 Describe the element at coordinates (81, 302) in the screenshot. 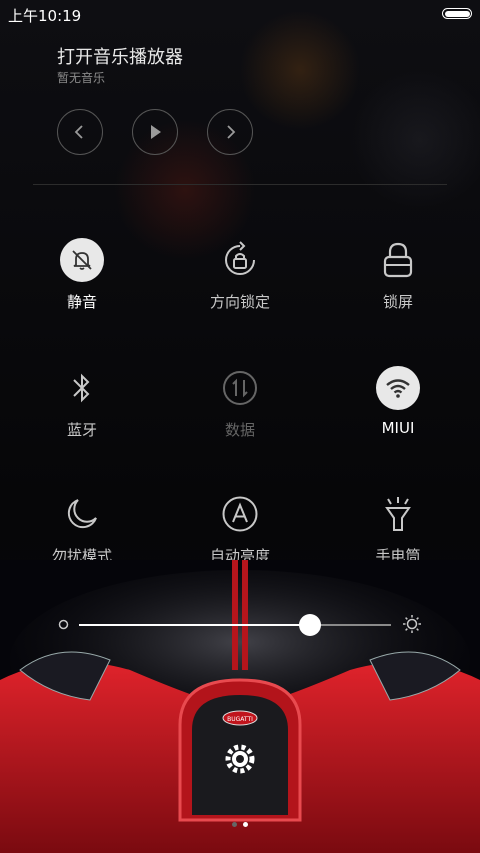

I see `toggle-label: 静音` at that location.